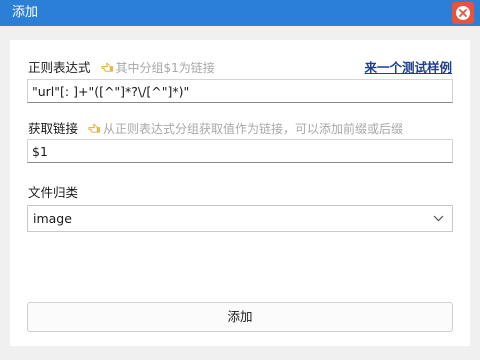 This screenshot has height=360, width=480. Describe the element at coordinates (240, 218) in the screenshot. I see `category-select: image` at that location.